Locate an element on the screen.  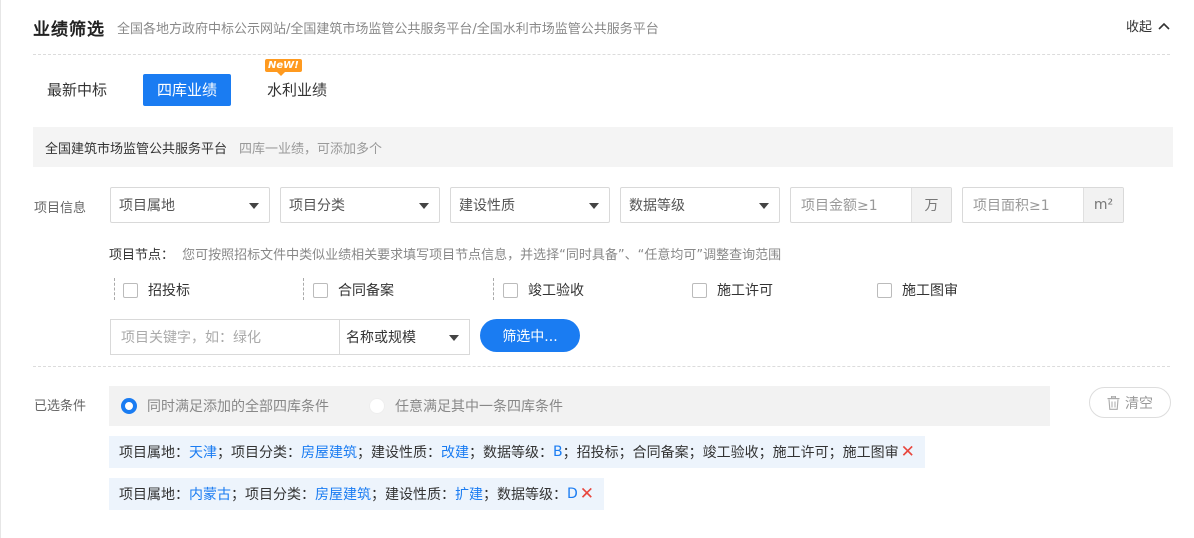
node-checkbox-contract-filing: 合同备案 is located at coordinates (353, 290).